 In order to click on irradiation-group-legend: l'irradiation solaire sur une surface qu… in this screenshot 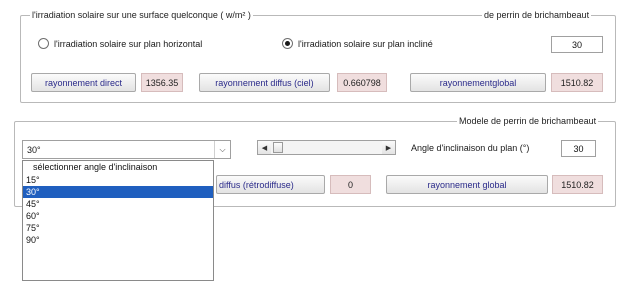, I will do `click(141, 15)`.